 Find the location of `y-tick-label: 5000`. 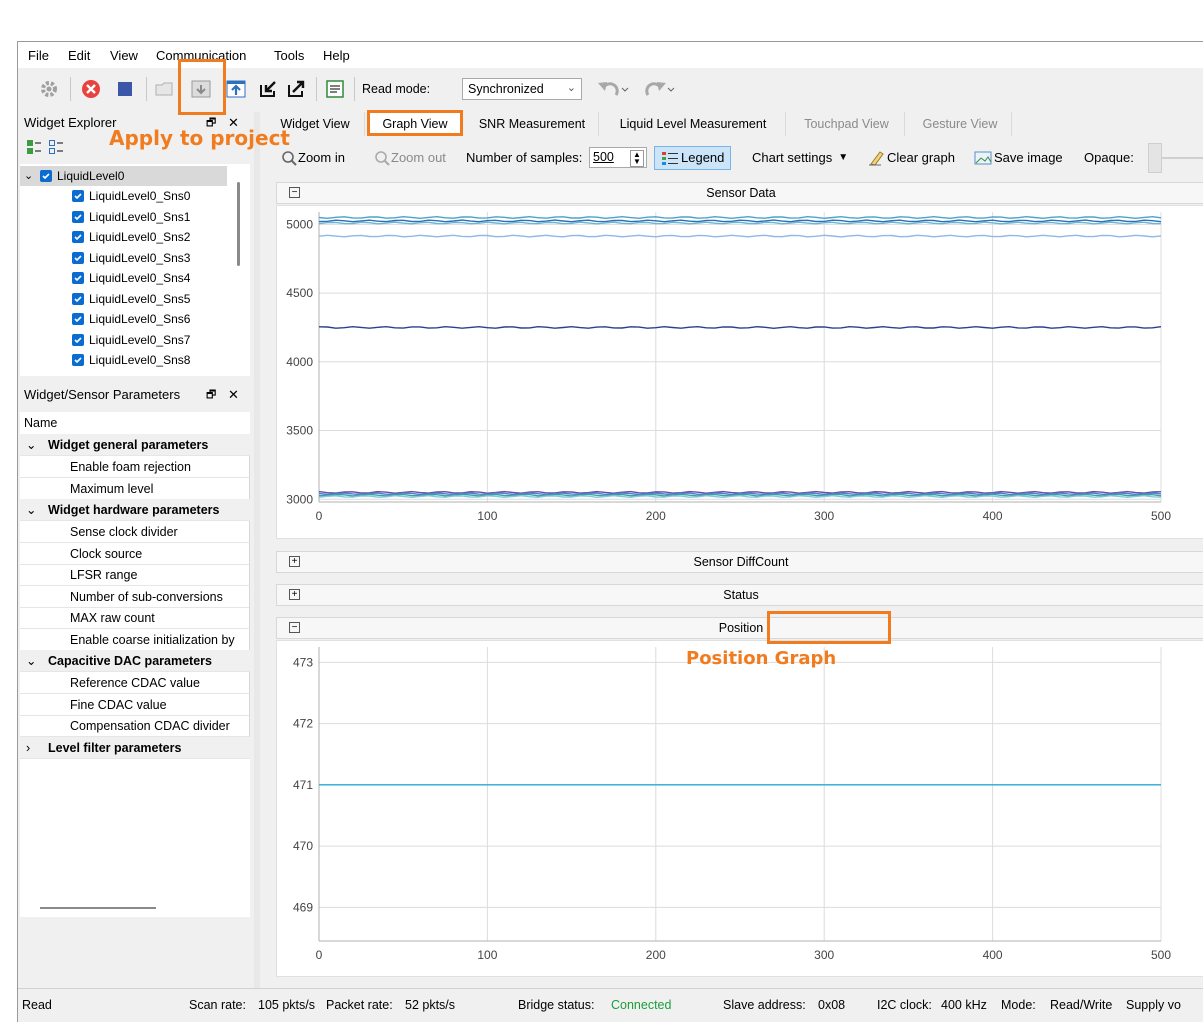

y-tick-label: 5000 is located at coordinates (299, 224).